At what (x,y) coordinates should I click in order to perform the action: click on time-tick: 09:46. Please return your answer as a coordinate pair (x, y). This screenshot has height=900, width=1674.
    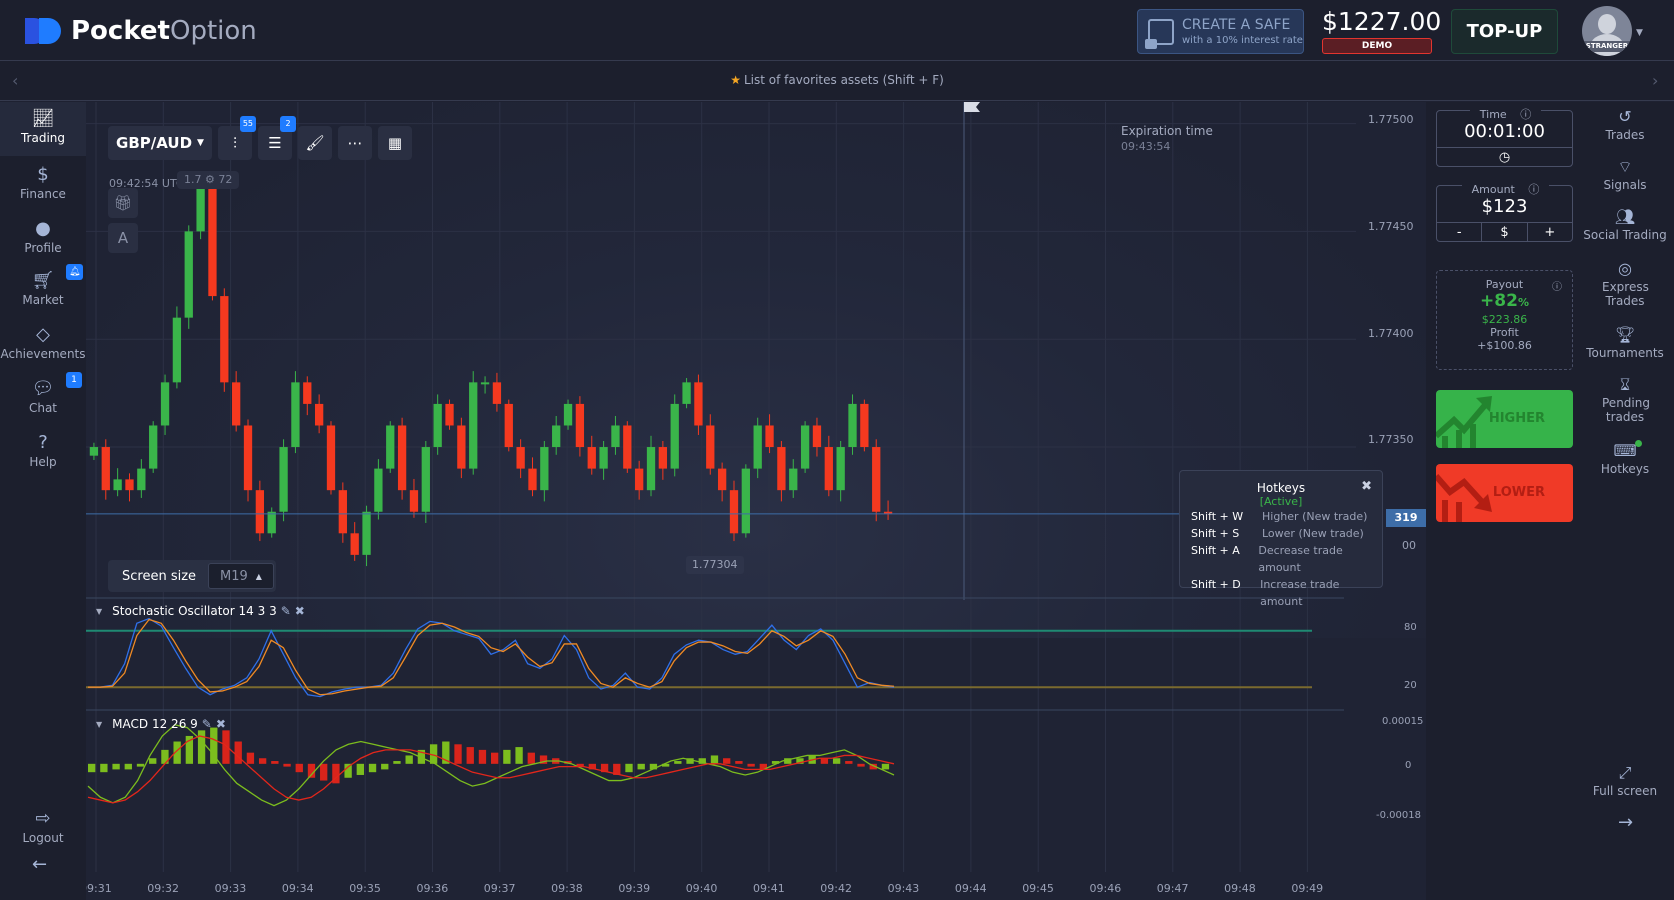
    Looking at the image, I should click on (1105, 888).